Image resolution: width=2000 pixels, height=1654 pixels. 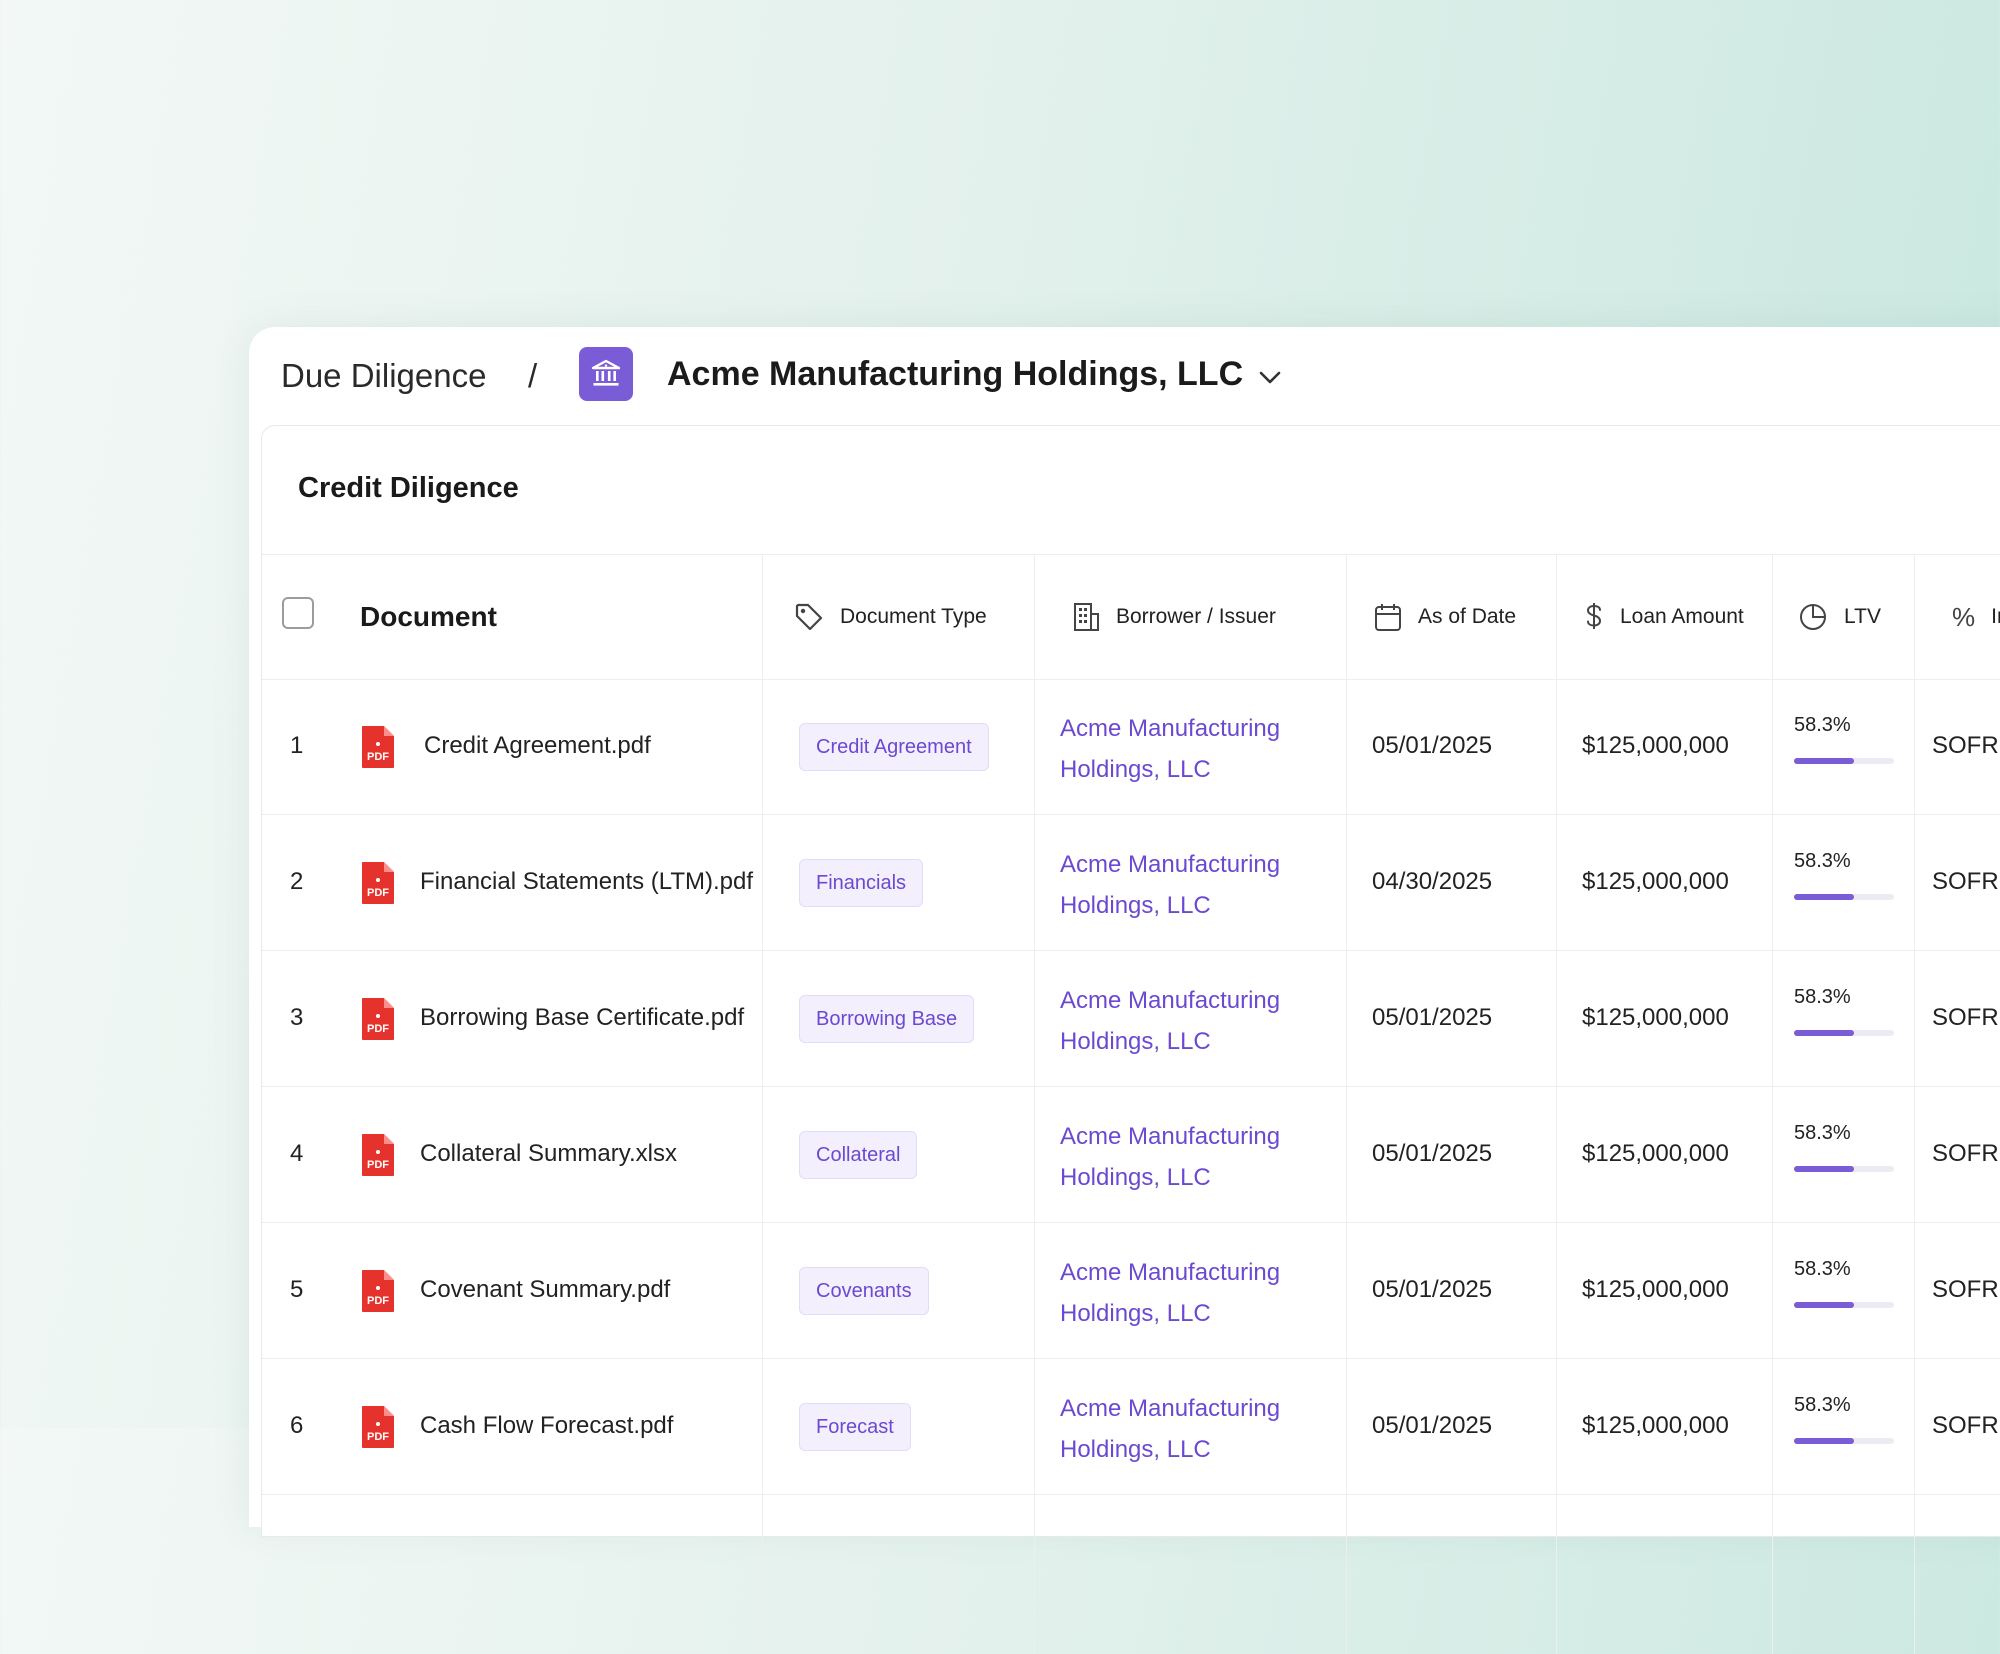 I want to click on header-as-of-date: As of Date, so click(x=1445, y=617).